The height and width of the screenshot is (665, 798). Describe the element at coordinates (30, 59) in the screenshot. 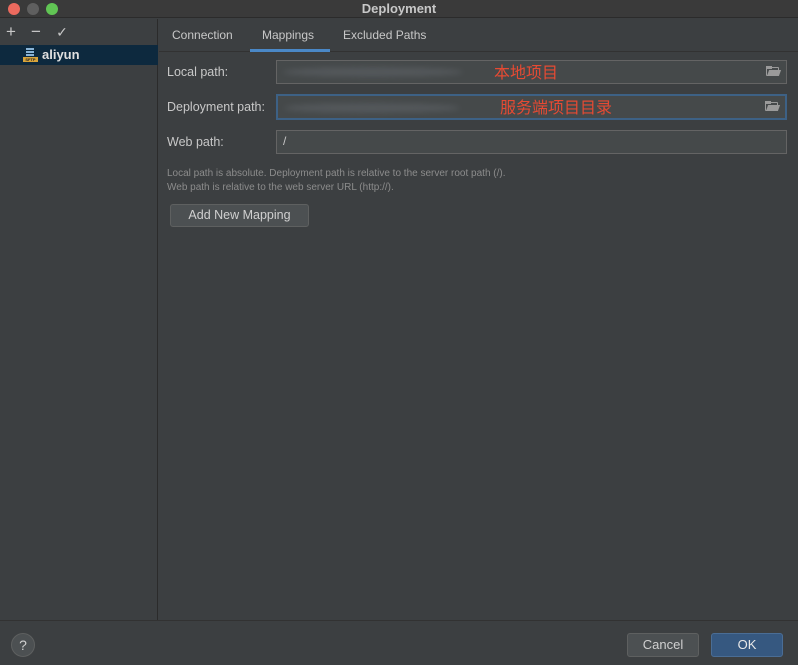

I see `sftp-icon-tag: SFTP` at that location.